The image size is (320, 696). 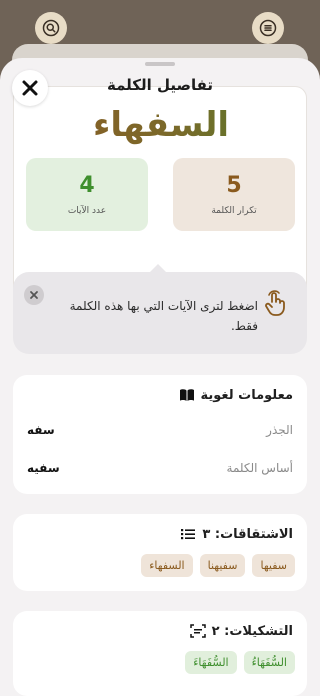 What do you see at coordinates (234, 211) in the screenshot?
I see `repeat-count-label: تكرار الكلمة` at bounding box center [234, 211].